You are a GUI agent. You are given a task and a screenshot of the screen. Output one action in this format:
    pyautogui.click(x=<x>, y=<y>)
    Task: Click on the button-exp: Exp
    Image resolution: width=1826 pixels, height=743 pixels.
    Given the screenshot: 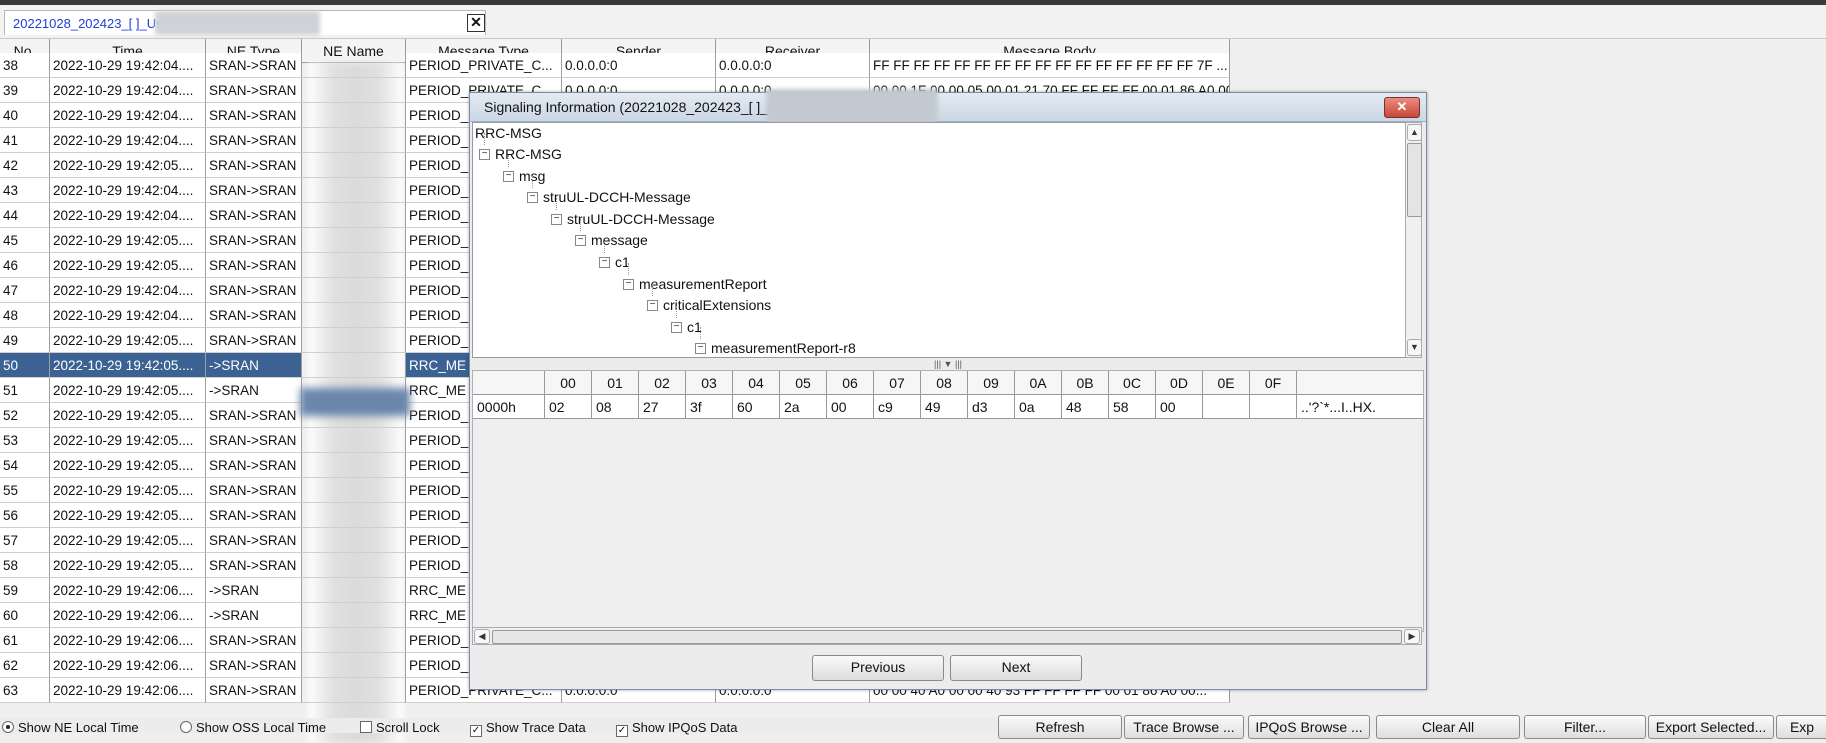 What is the action you would take?
    pyautogui.click(x=1801, y=727)
    